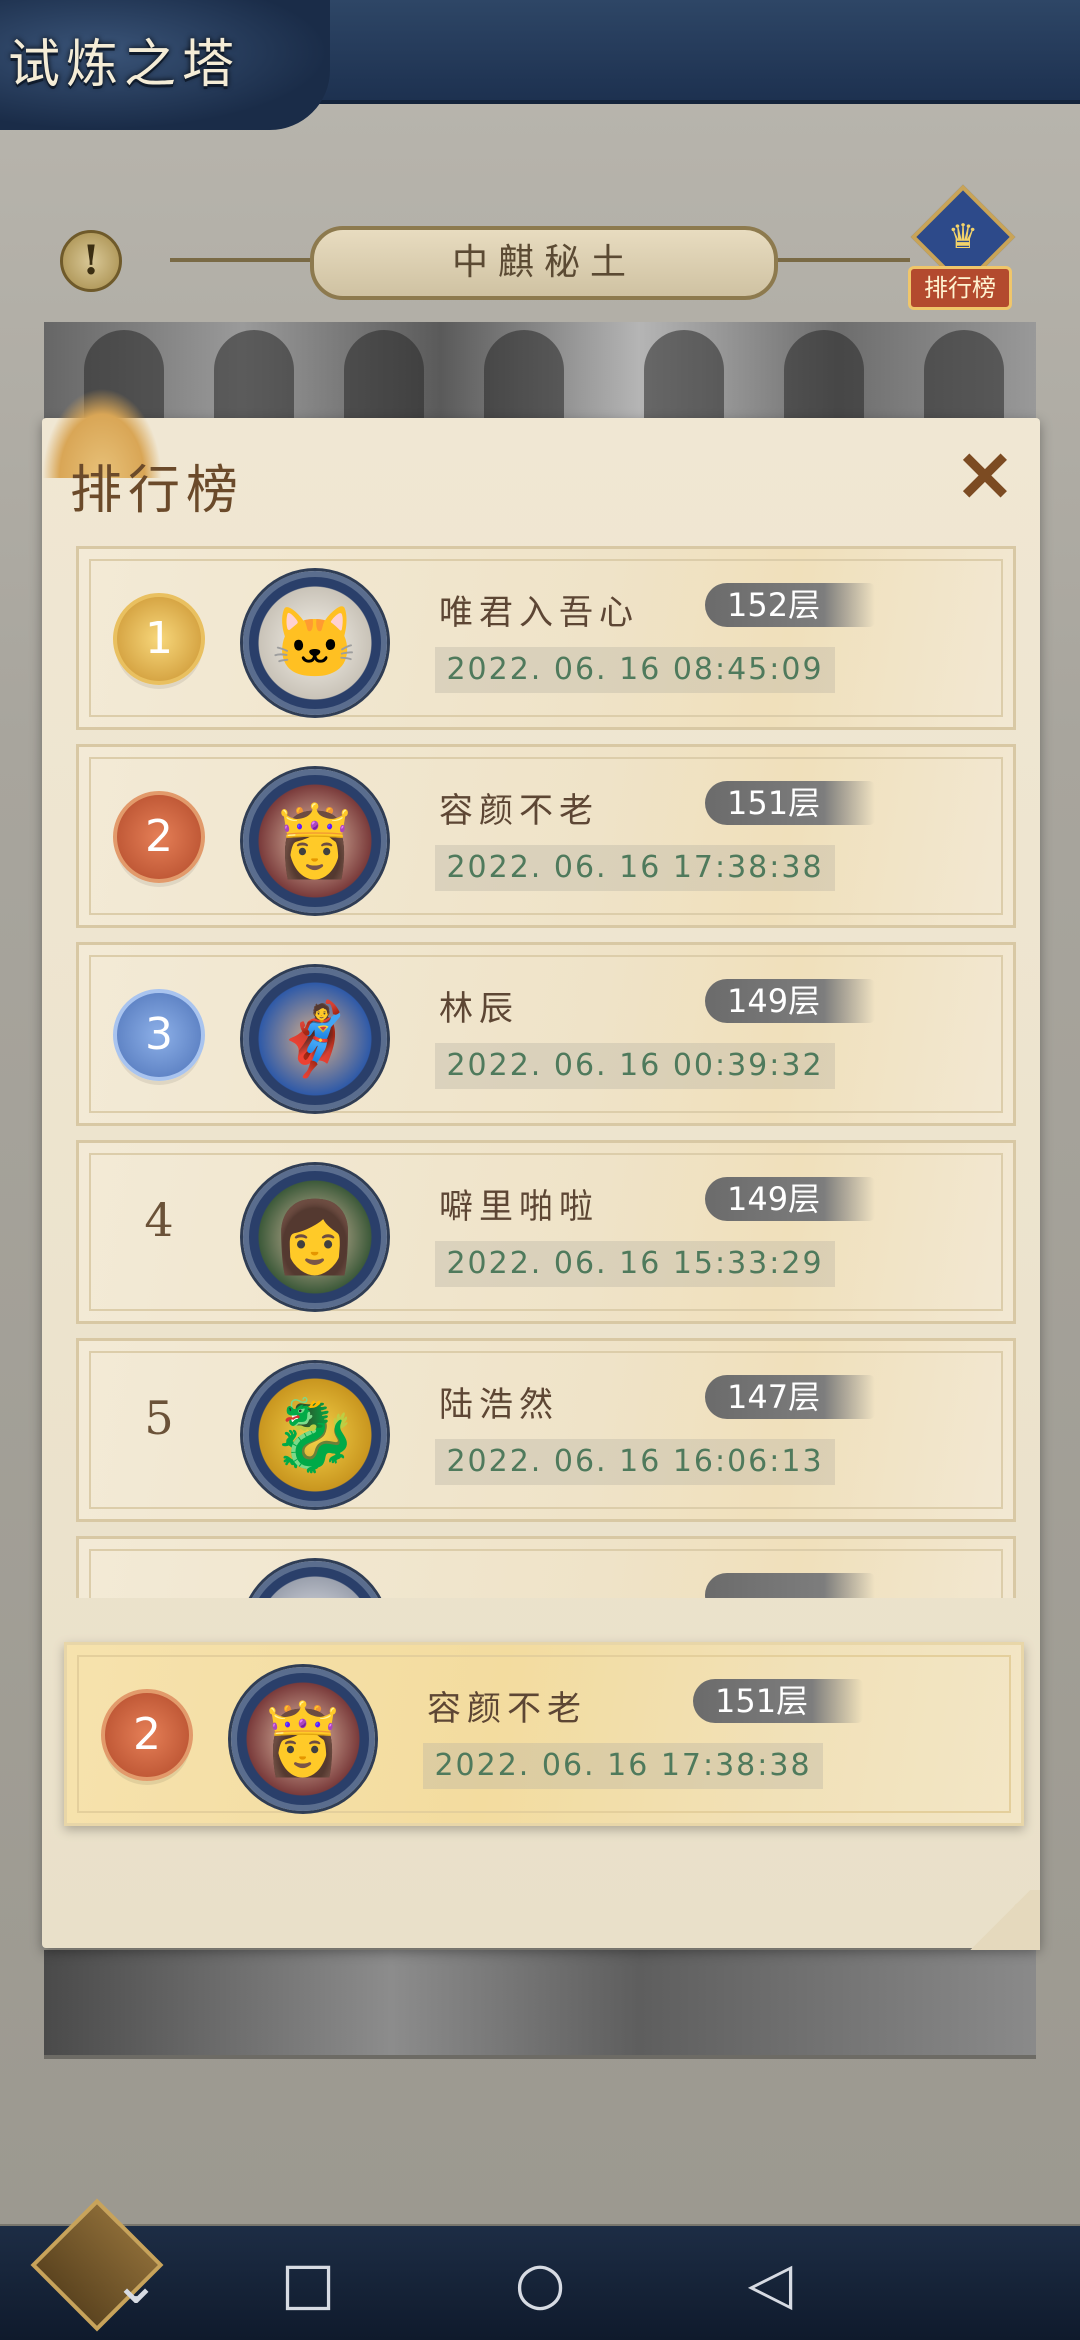 The height and width of the screenshot is (2340, 1080). I want to click on floor-badge: 152层, so click(790, 605).